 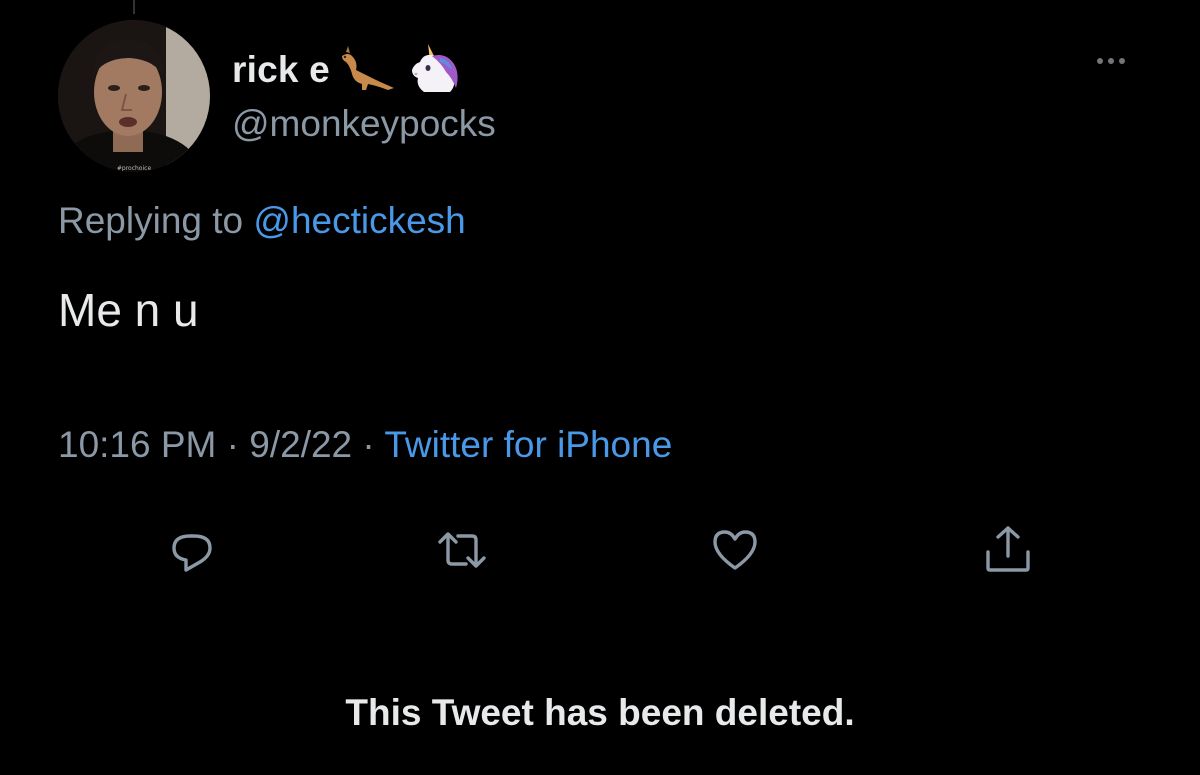 I want to click on thread-line, so click(x=134, y=7).